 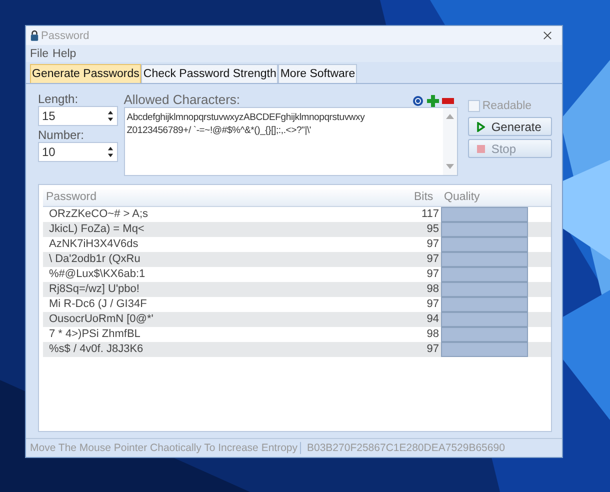 What do you see at coordinates (94, 244) in the screenshot?
I see `password-cell-text: AzNK7iH3X4V6ds` at bounding box center [94, 244].